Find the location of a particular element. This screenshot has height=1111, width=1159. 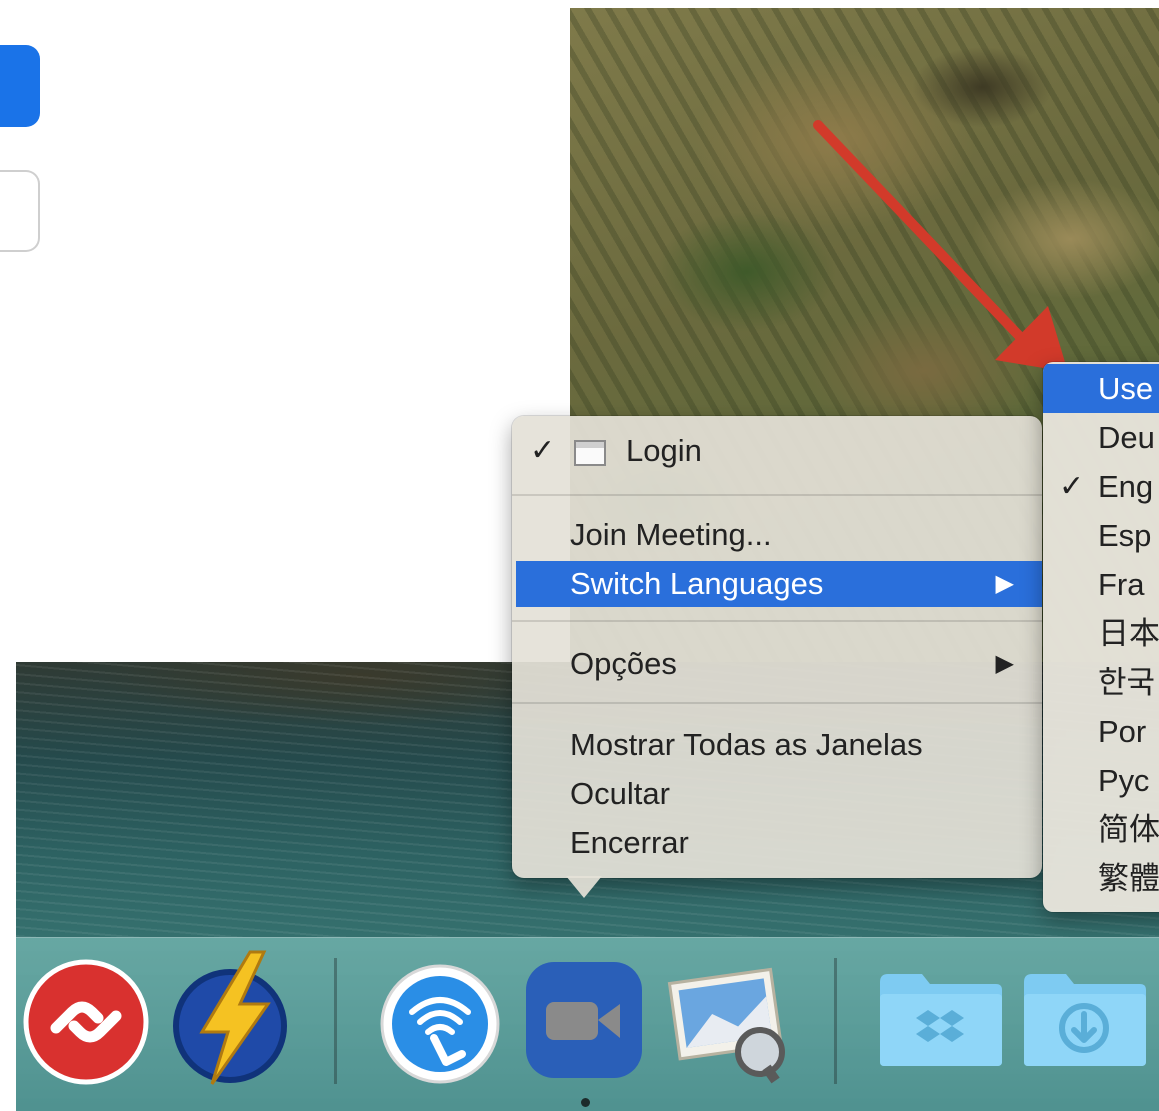

language-item-label: 日本 is located at coordinates (1128, 633).